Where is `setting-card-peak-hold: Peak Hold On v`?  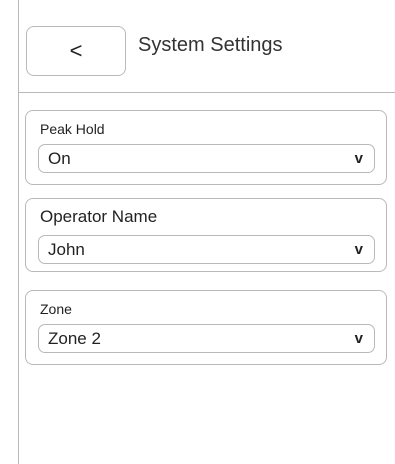 setting-card-peak-hold: Peak Hold On v is located at coordinates (206, 147).